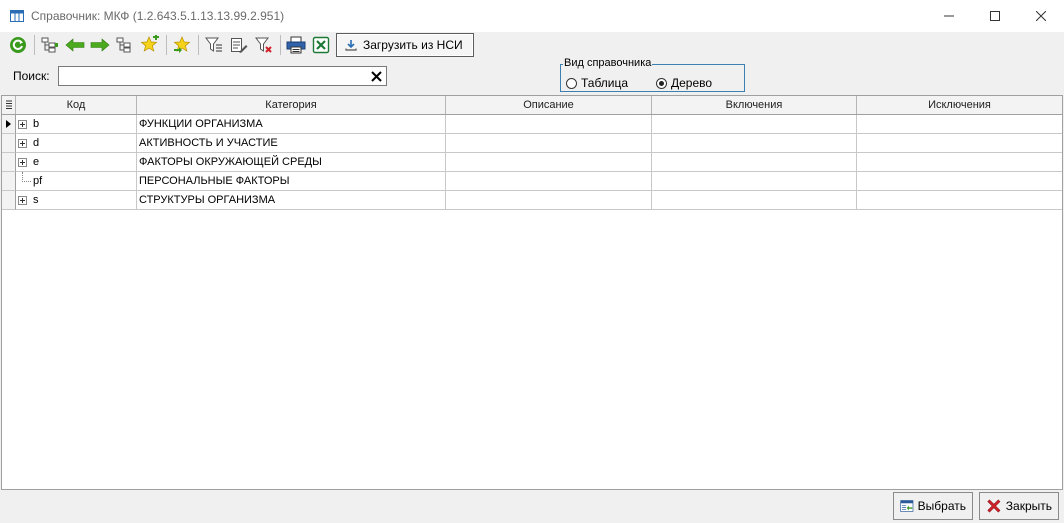 The height and width of the screenshot is (523, 1064). Describe the element at coordinates (211, 76) in the screenshot. I see `search-input` at that location.